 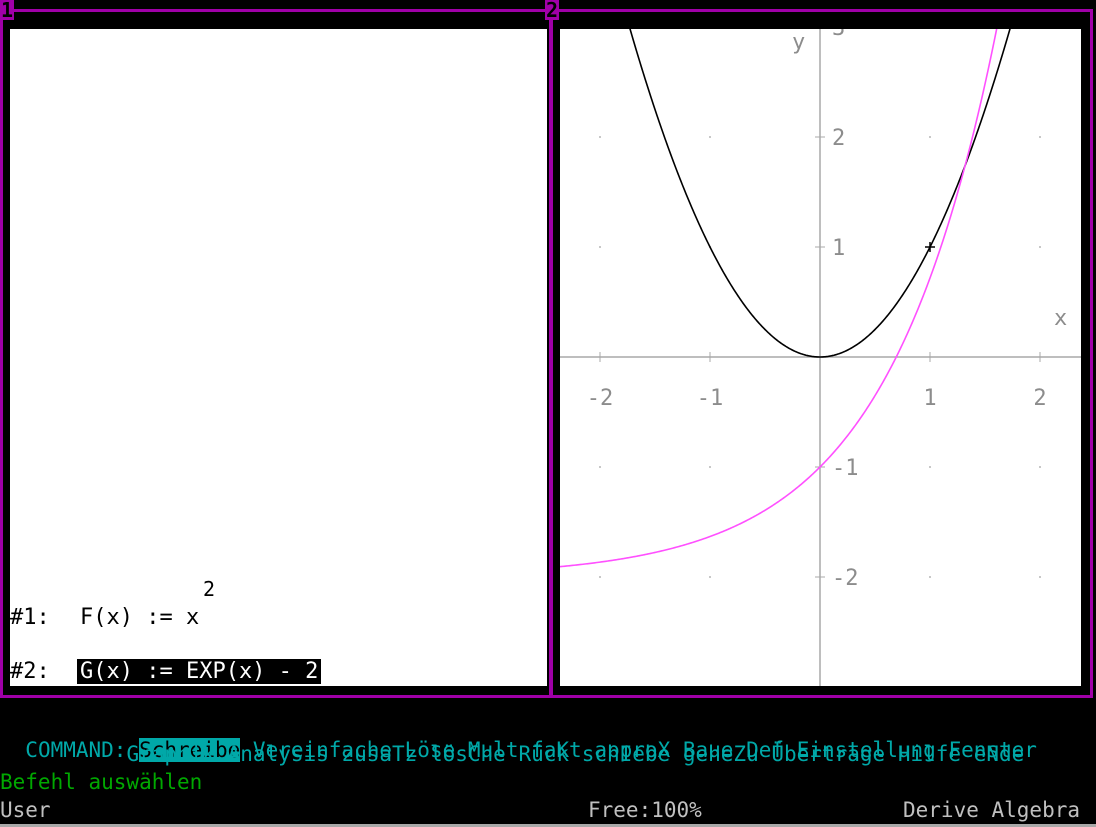 I want to click on expression-2-selected: G(x) := EXP(x) - 2, so click(x=199, y=671).